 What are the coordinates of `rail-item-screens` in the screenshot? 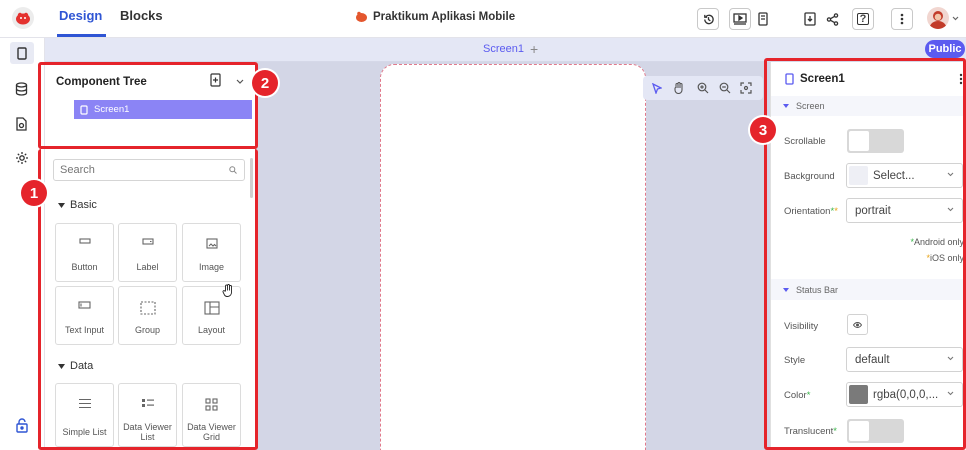 It's located at (22, 53).